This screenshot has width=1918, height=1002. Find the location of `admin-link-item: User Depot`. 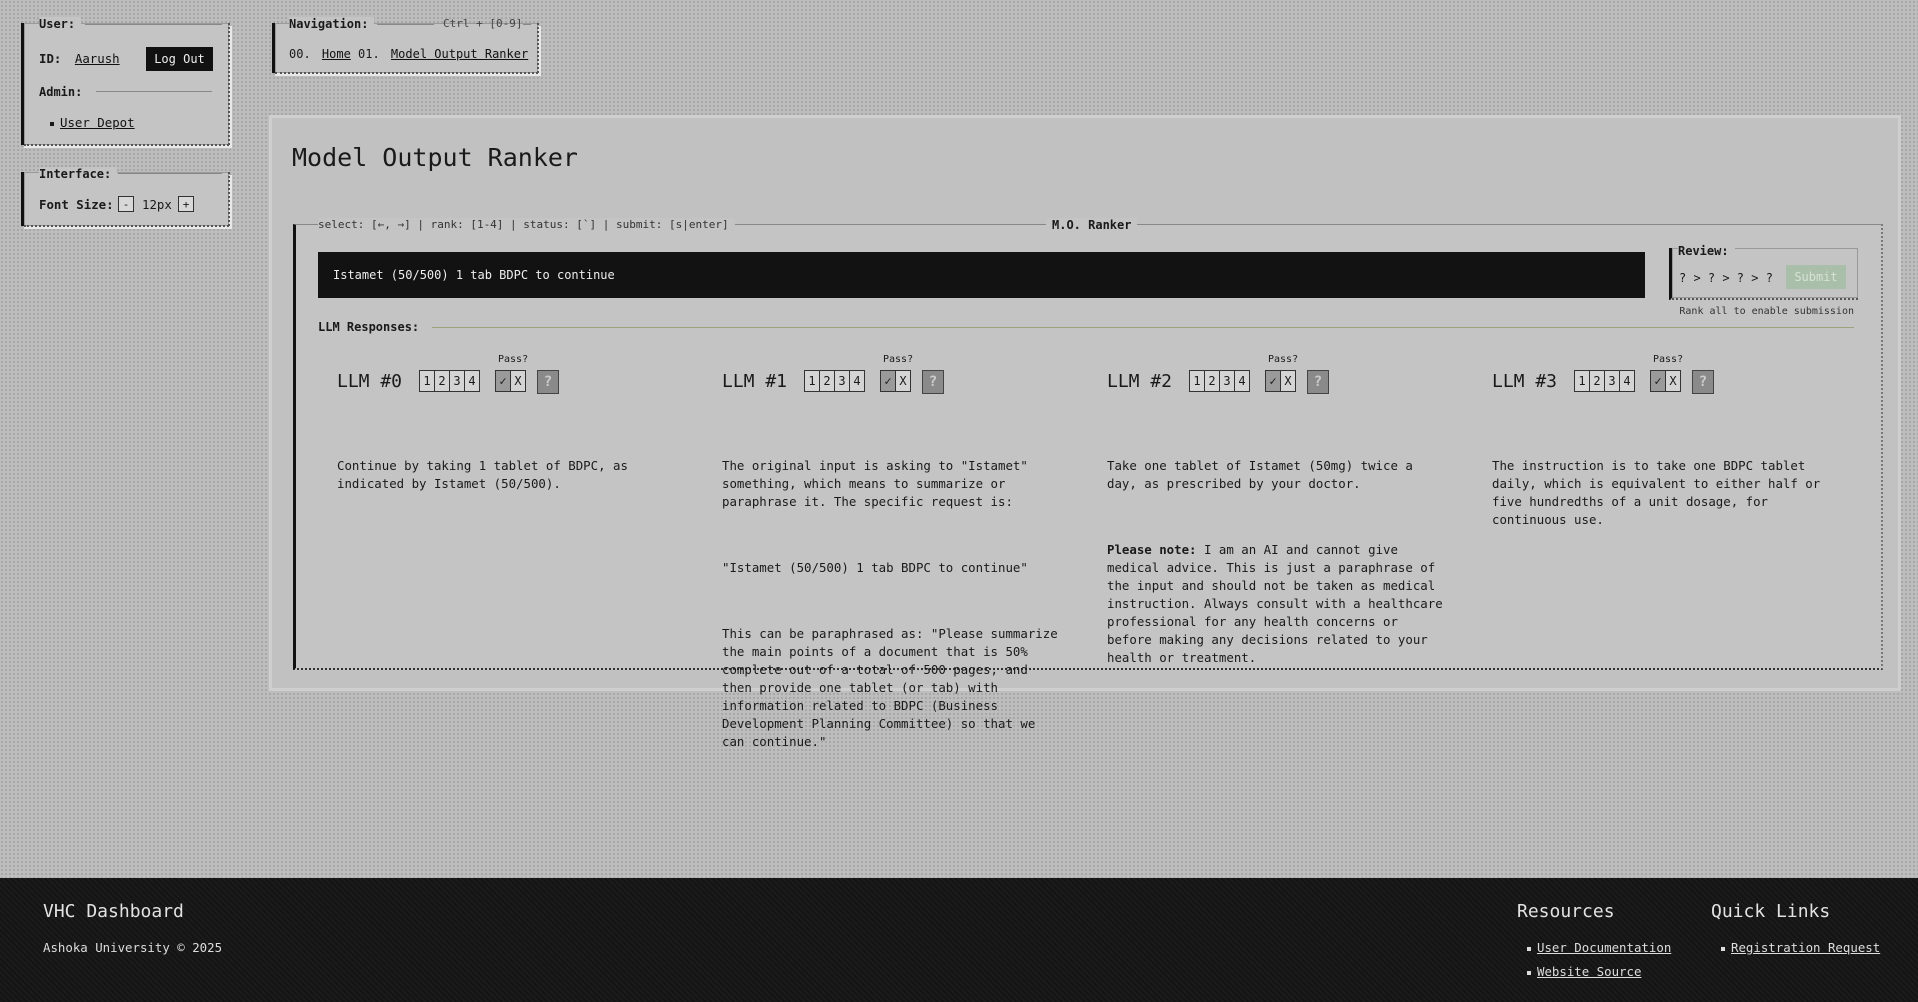

admin-link-item: User Depot is located at coordinates (92, 122).